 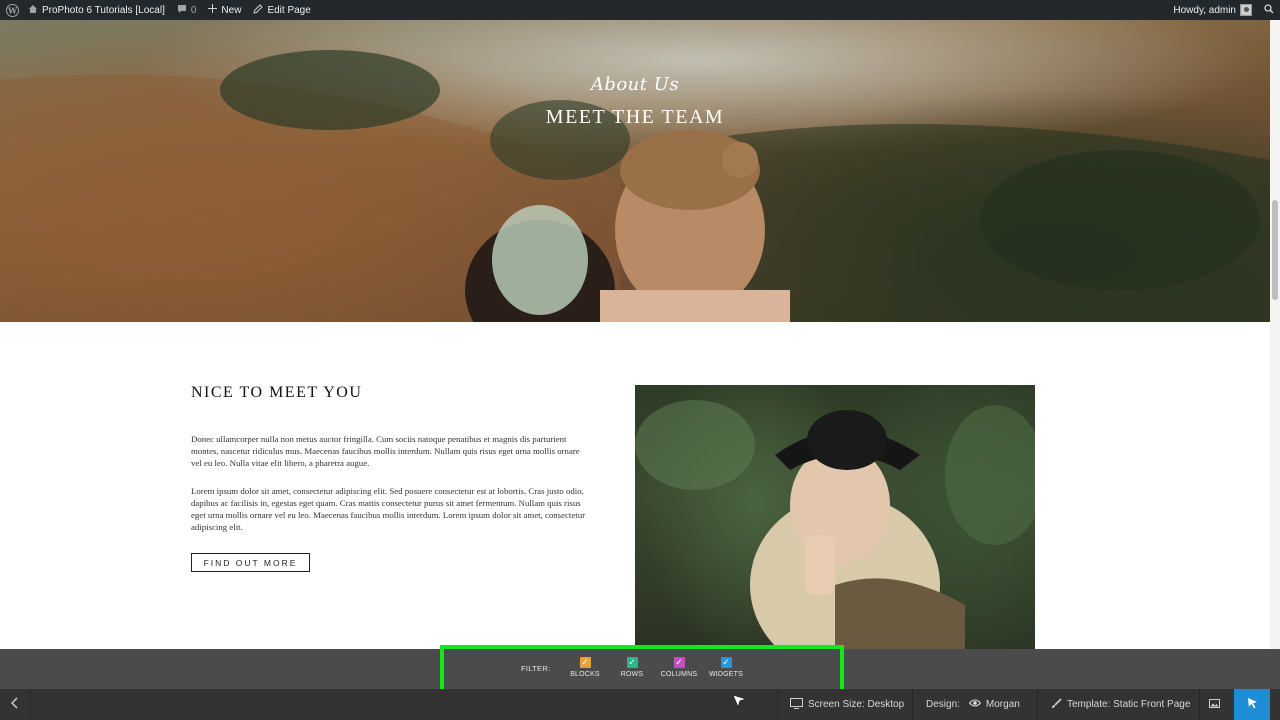 I want to click on back-button, so click(x=15, y=704).